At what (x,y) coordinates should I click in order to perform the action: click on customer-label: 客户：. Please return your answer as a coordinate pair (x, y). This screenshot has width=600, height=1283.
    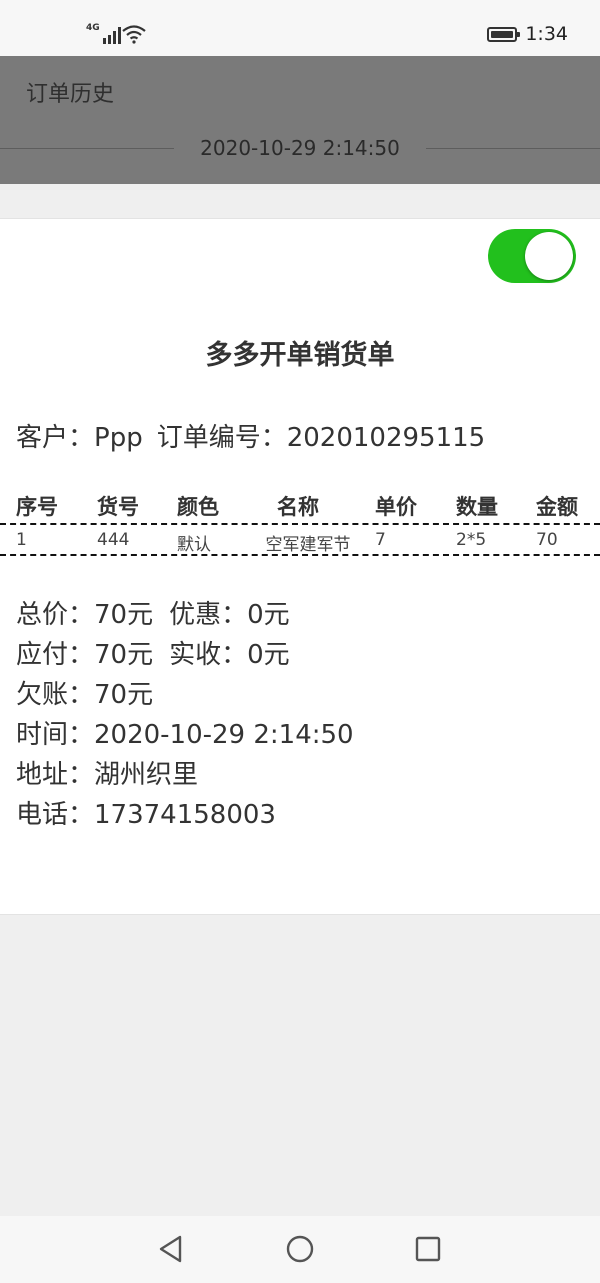
    Looking at the image, I should click on (55, 438).